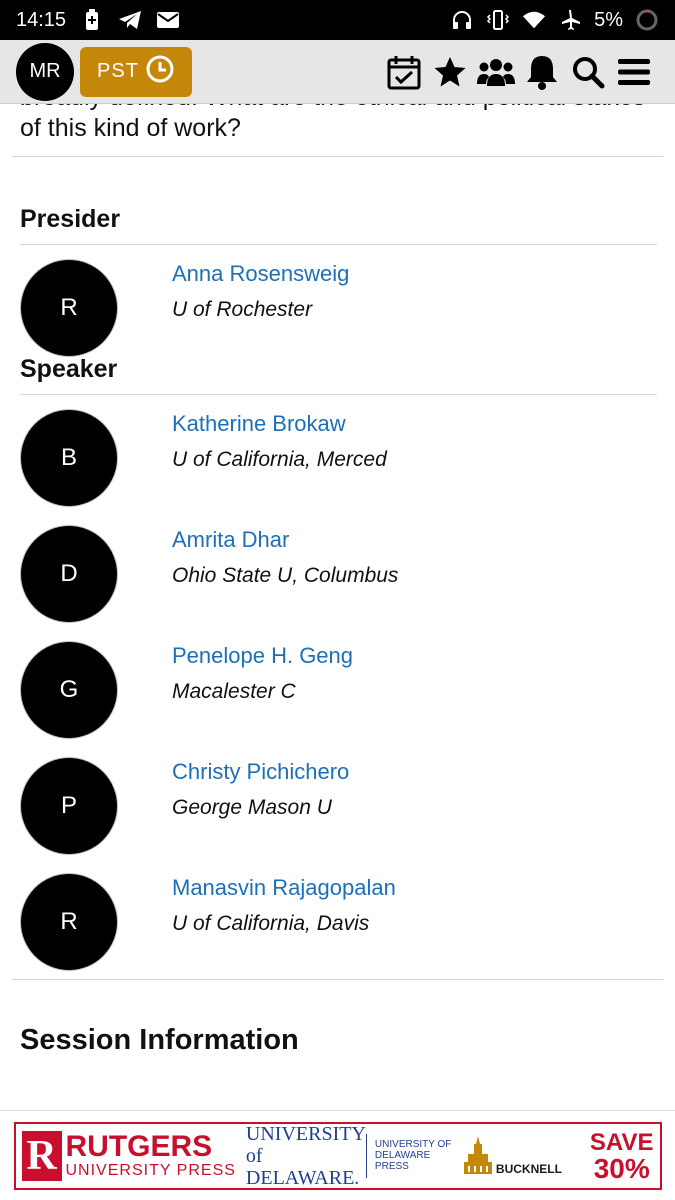  Describe the element at coordinates (41, 1155) in the screenshot. I see `rutgers-r-mark: R` at that location.